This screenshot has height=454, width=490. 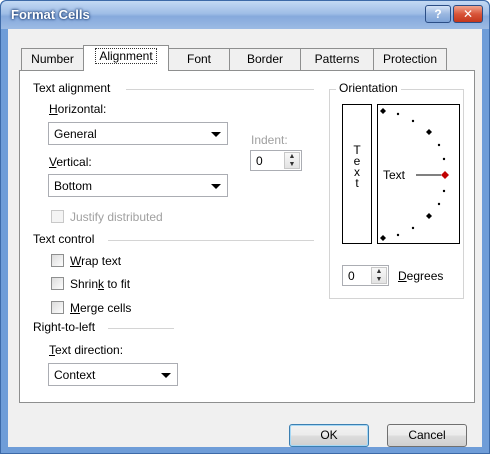 I want to click on dial-text-label: Text, so click(x=394, y=175).